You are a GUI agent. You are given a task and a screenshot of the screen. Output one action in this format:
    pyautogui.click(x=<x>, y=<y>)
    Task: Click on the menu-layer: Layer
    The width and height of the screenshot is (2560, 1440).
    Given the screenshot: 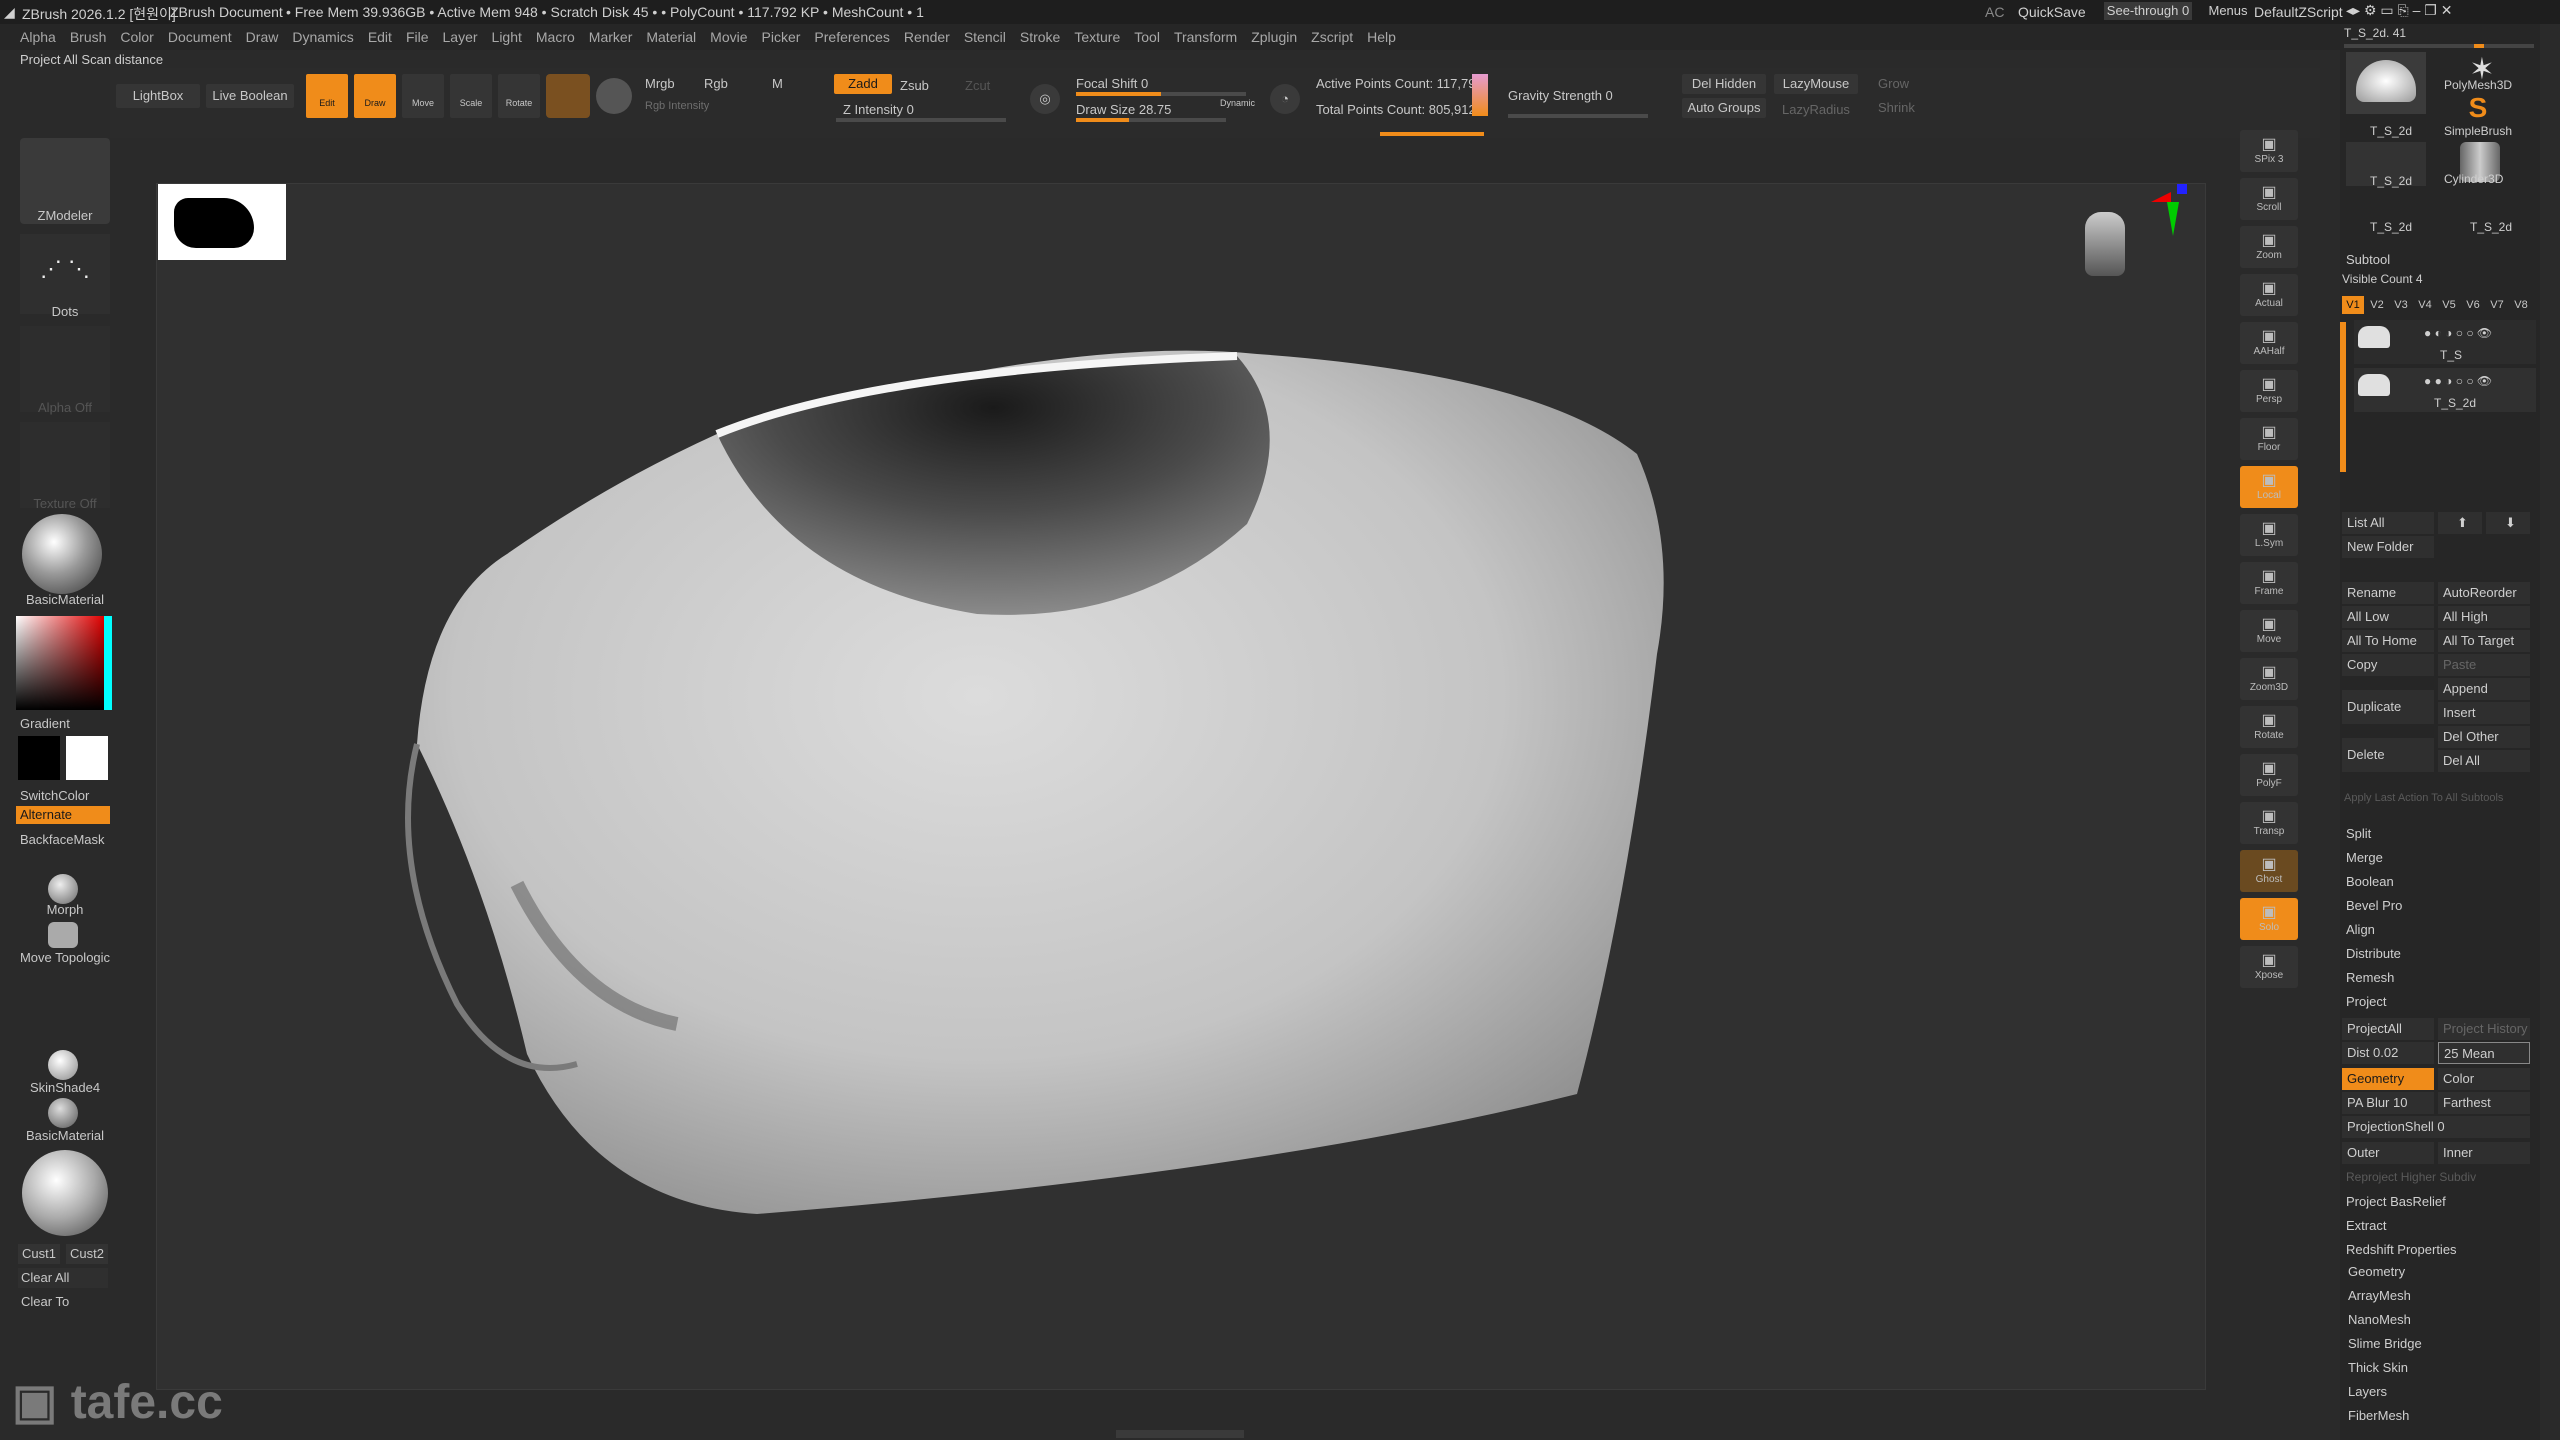 What is the action you would take?
    pyautogui.click(x=460, y=34)
    